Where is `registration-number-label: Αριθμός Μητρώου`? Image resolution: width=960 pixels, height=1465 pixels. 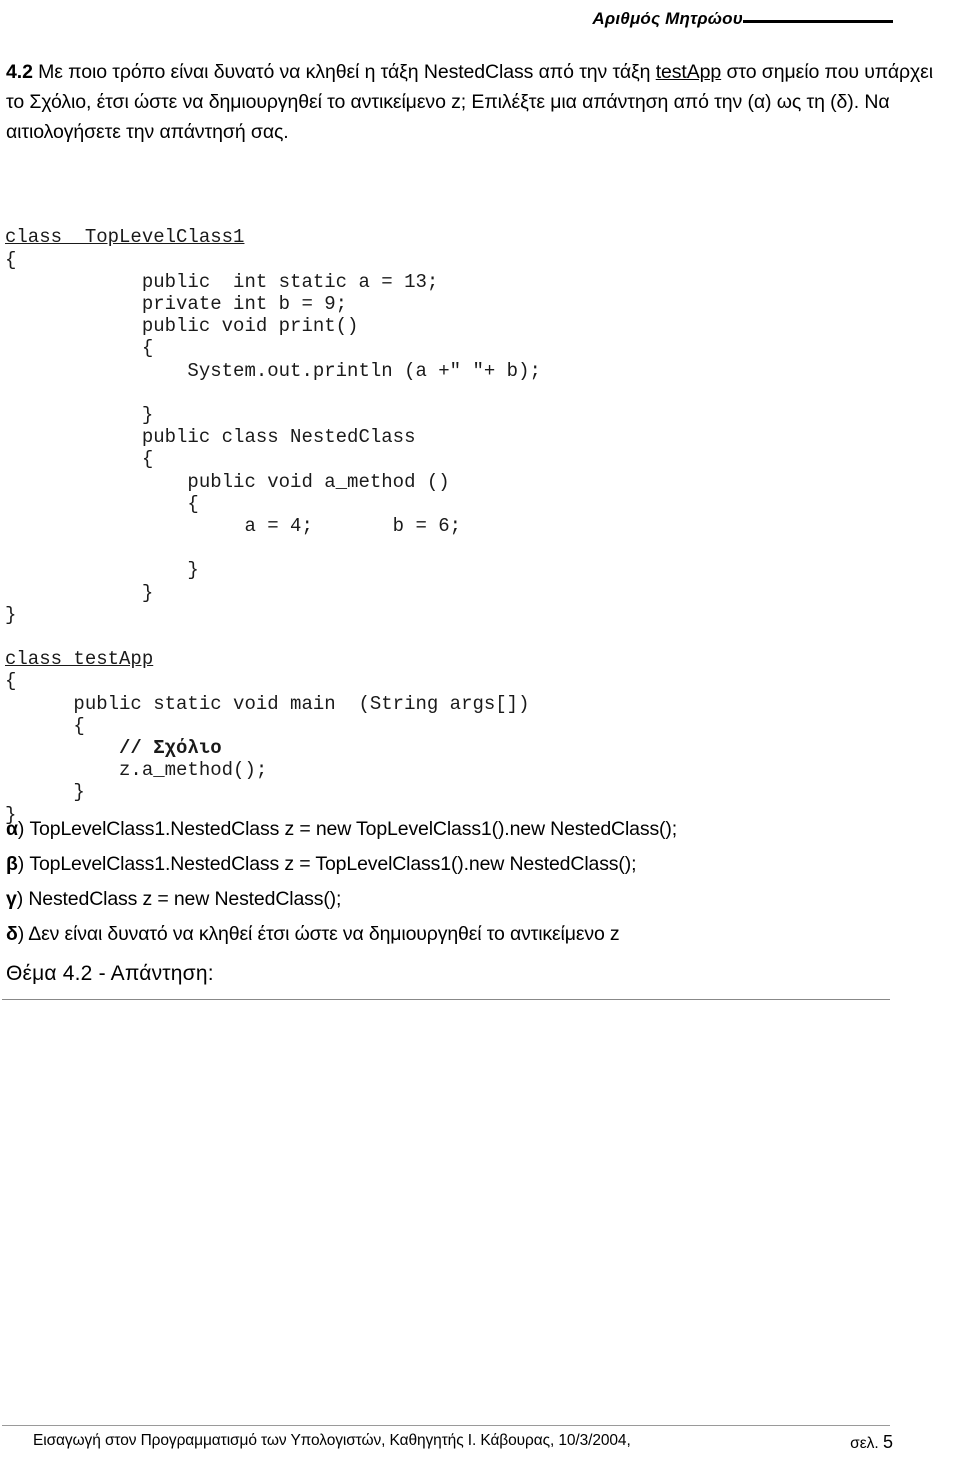
registration-number-label: Αριθμός Μητρώου is located at coordinates (667, 18).